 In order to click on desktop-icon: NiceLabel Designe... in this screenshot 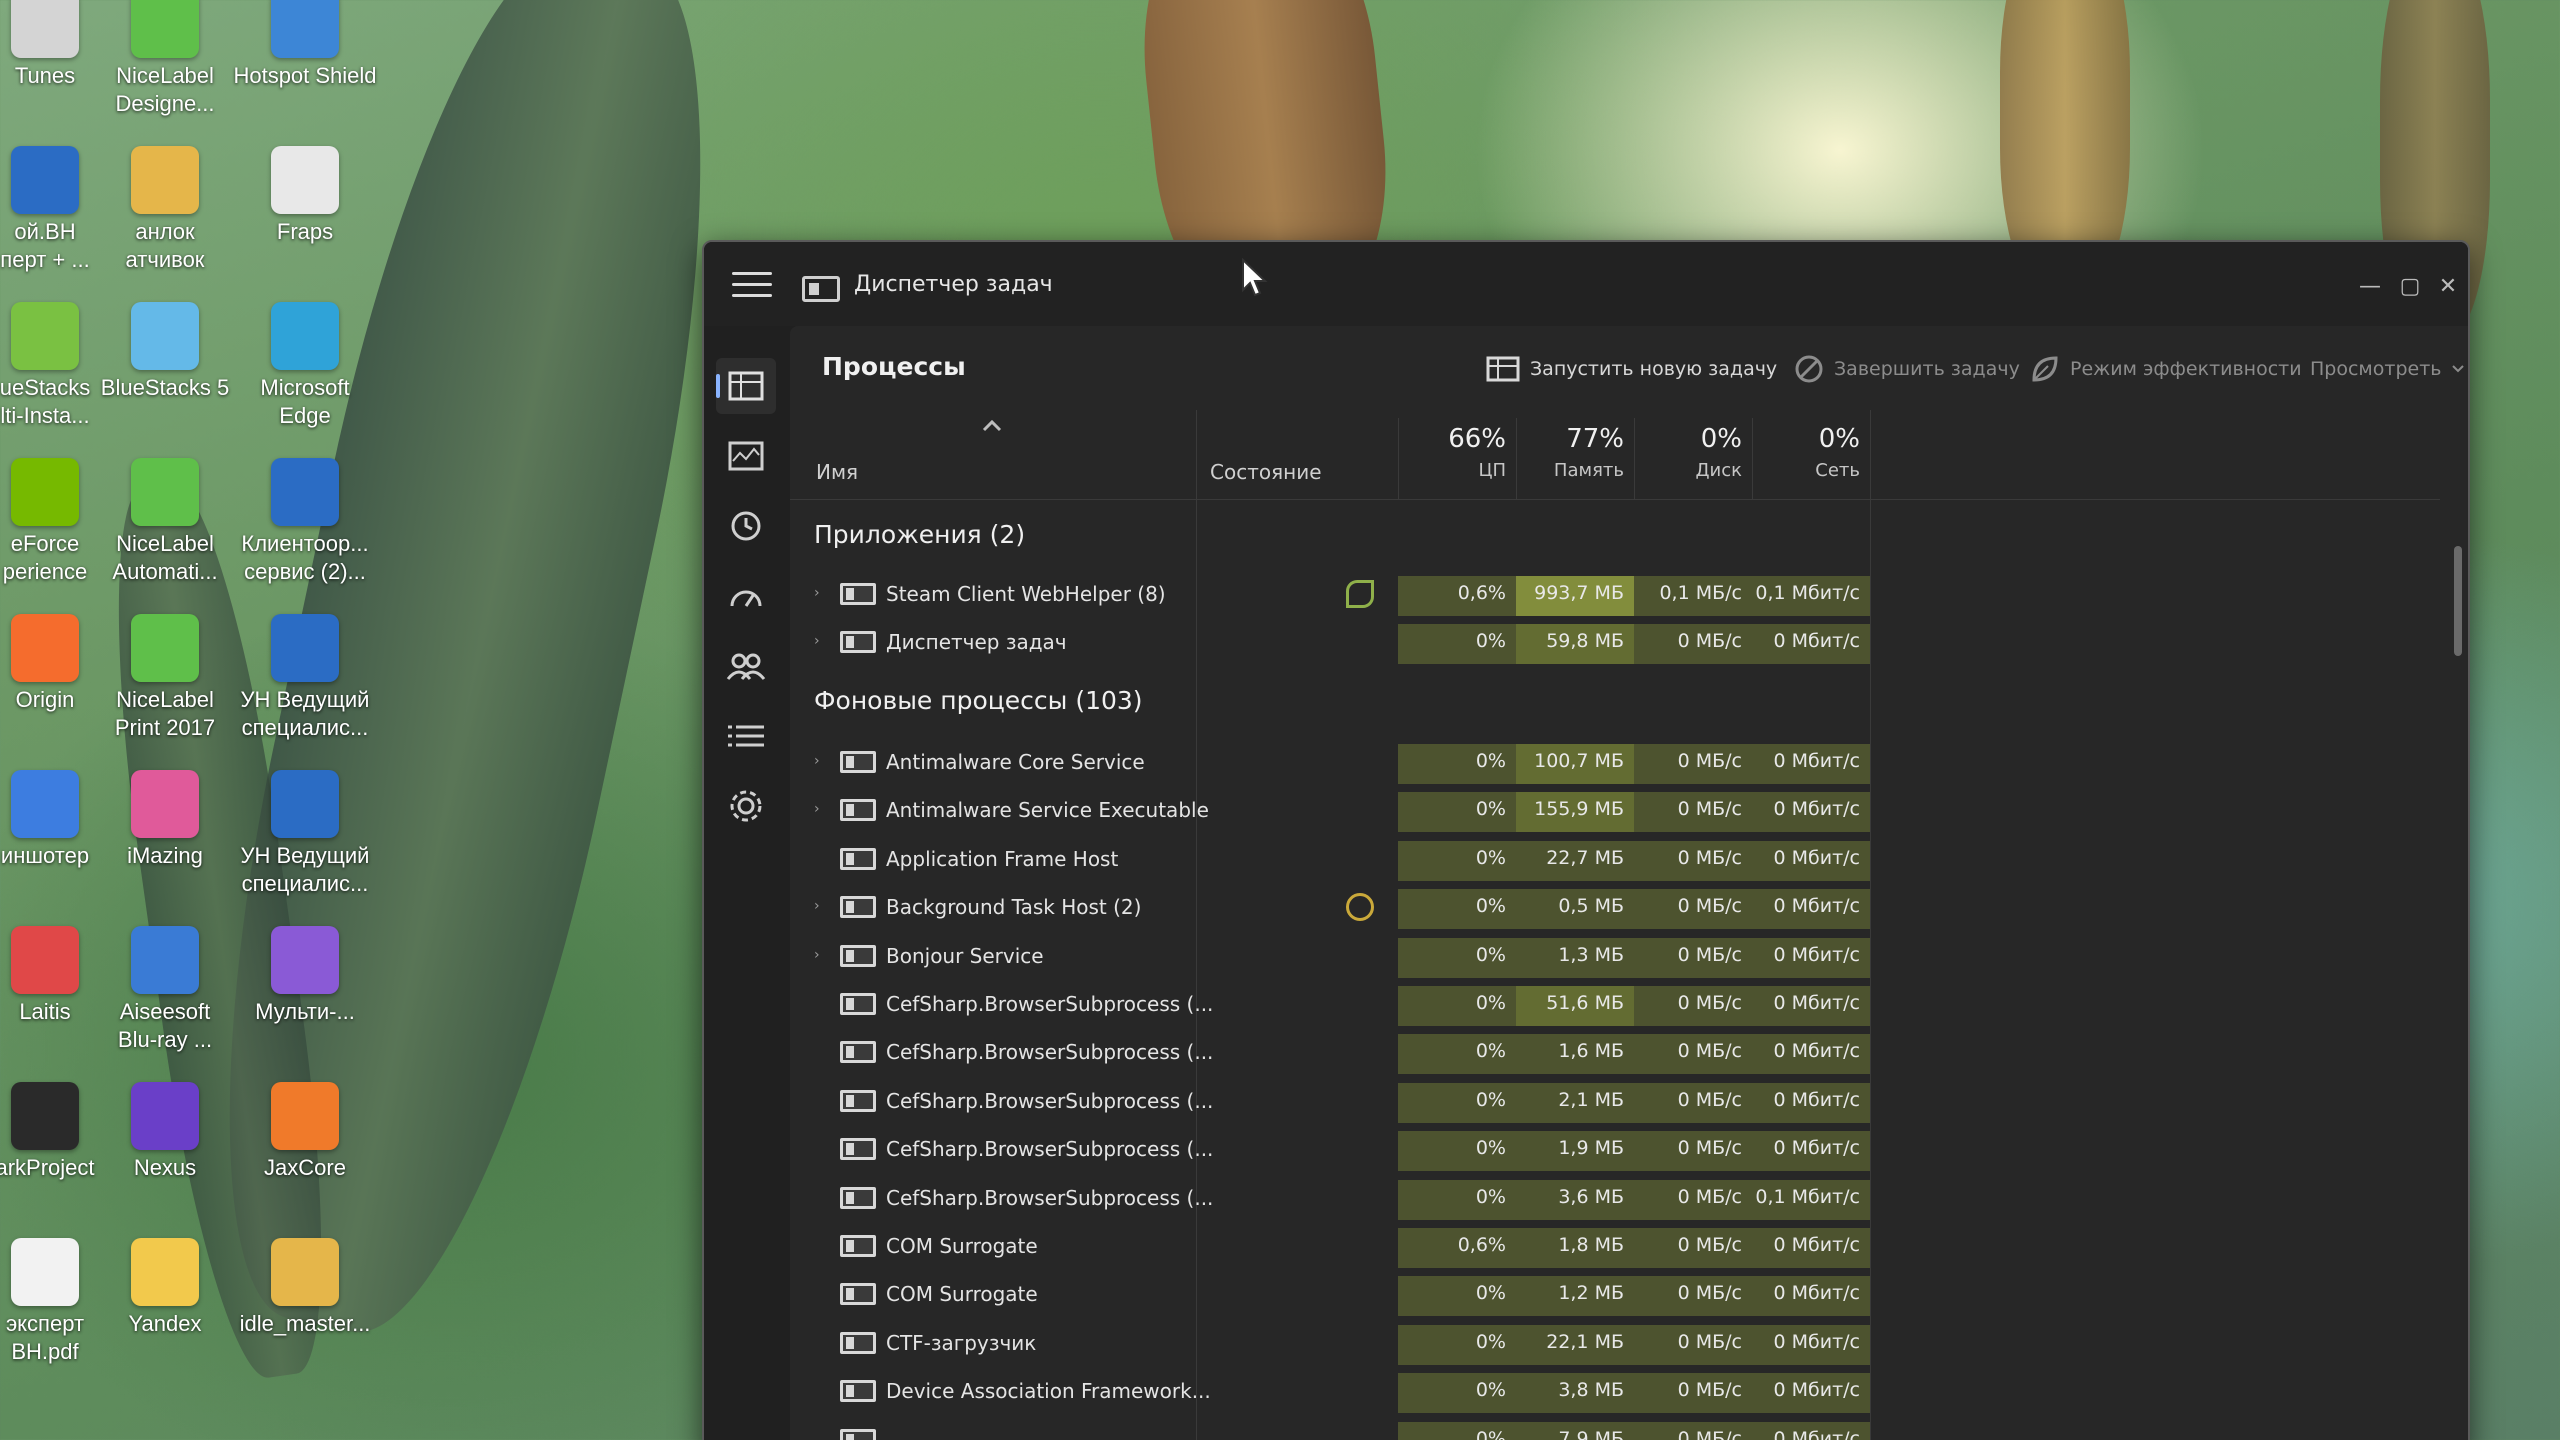, I will do `click(165, 59)`.